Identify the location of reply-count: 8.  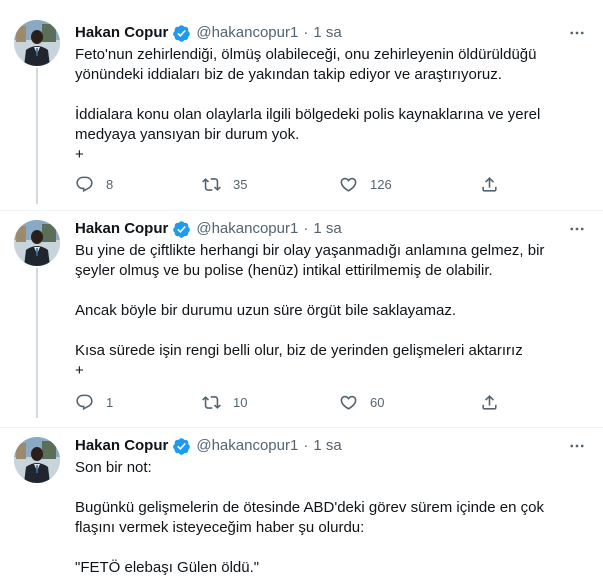
(110, 184).